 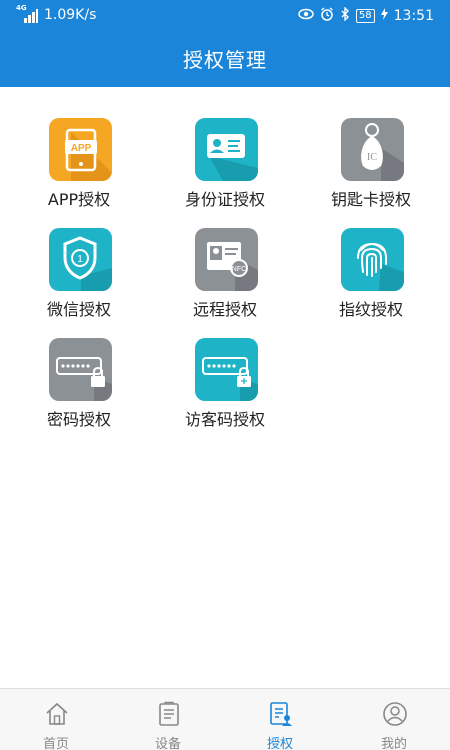 I want to click on clock-time: 13:51, so click(x=413, y=16).